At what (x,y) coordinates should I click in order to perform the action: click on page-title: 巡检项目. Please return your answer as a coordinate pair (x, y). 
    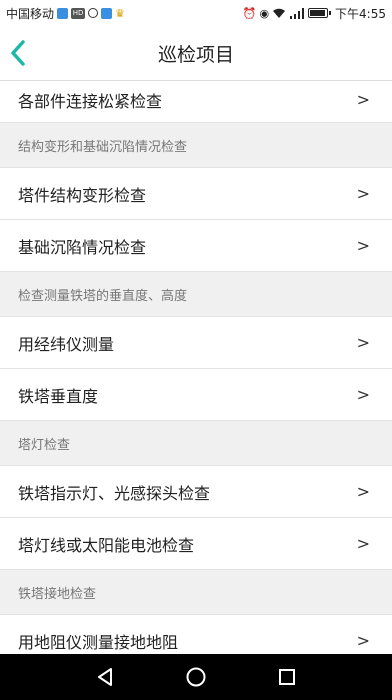
    Looking at the image, I should click on (195, 54).